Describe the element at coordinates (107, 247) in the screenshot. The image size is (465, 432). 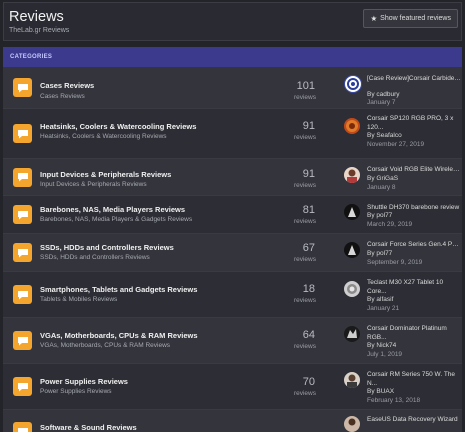
I see `forum-title: SSDs, HDDs and Controllers Reviews` at that location.